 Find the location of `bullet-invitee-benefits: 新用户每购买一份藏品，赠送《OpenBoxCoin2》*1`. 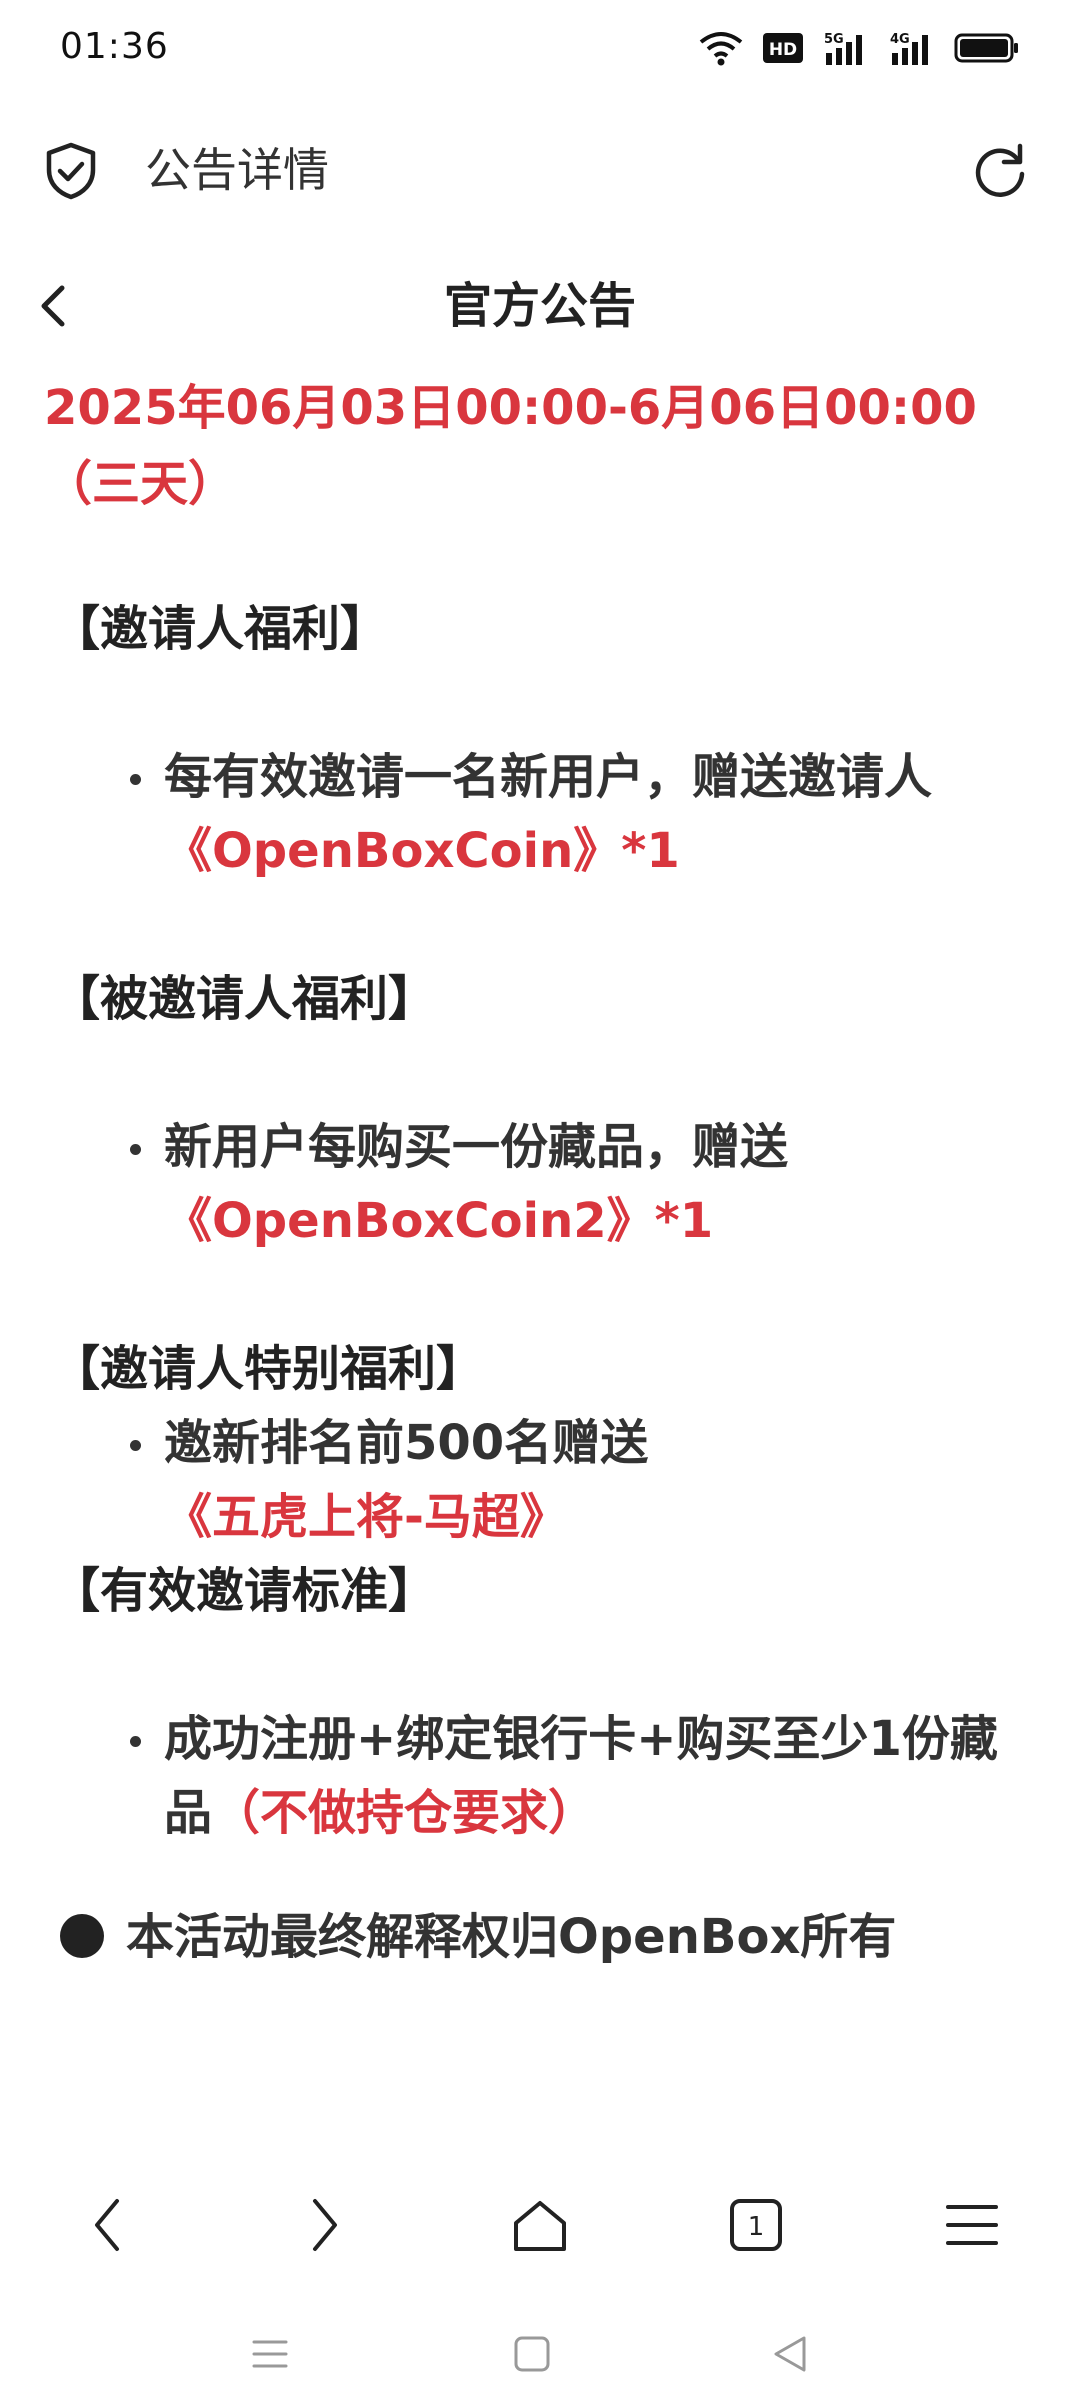

bullet-invitee-benefits: 新用户每购买一份藏品，赠送《OpenBoxCoin2》*1 is located at coordinates (583, 1184).